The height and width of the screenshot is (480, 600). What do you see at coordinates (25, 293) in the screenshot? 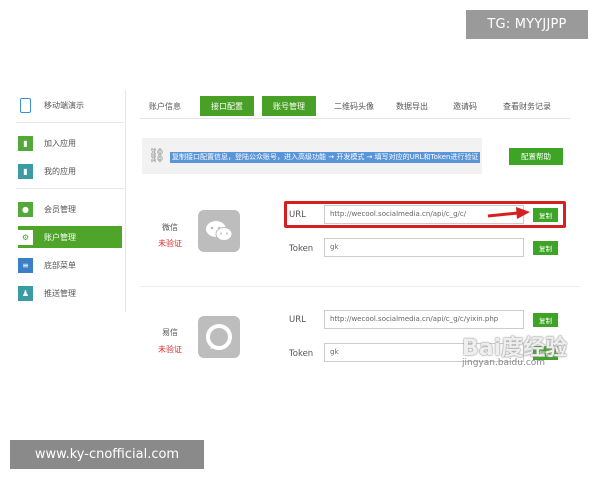
I see `user-icon: ♟` at bounding box center [25, 293].